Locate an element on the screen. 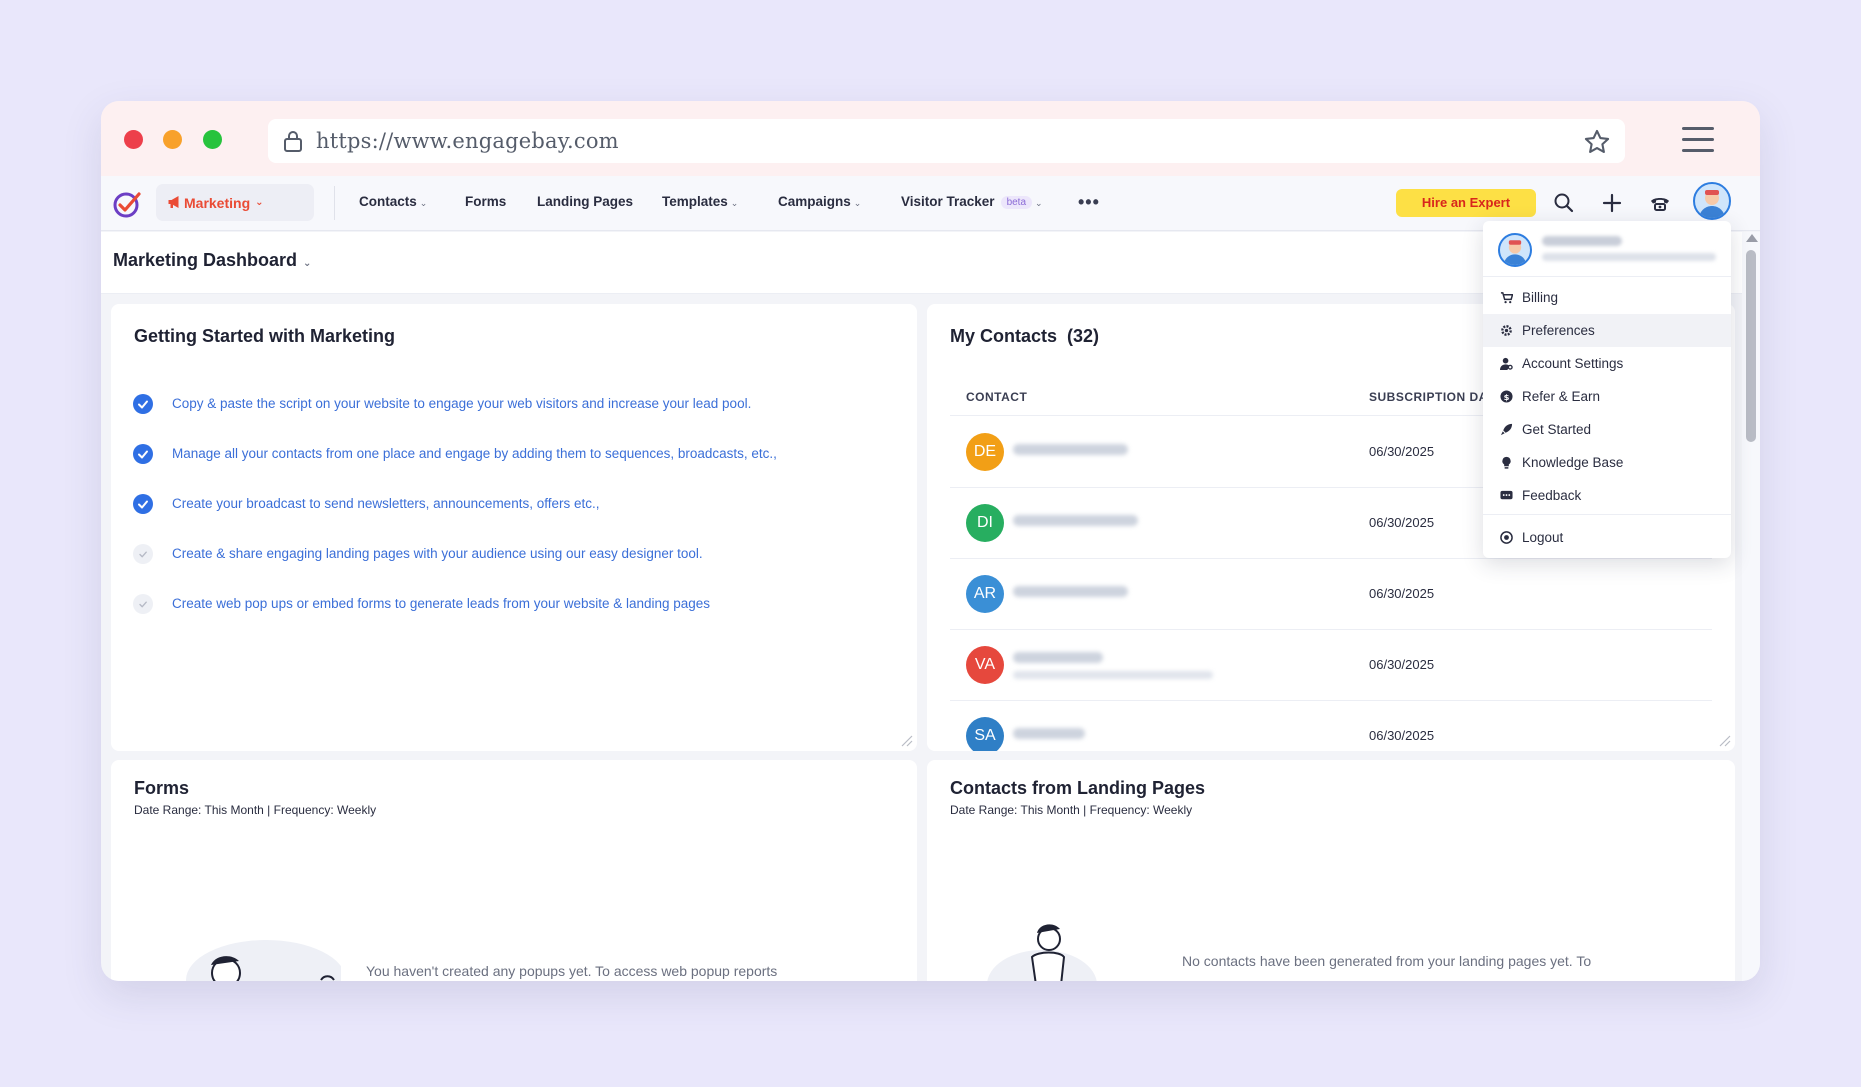 The height and width of the screenshot is (1087, 1861). menu-item-logout: Logout is located at coordinates (1607, 537).